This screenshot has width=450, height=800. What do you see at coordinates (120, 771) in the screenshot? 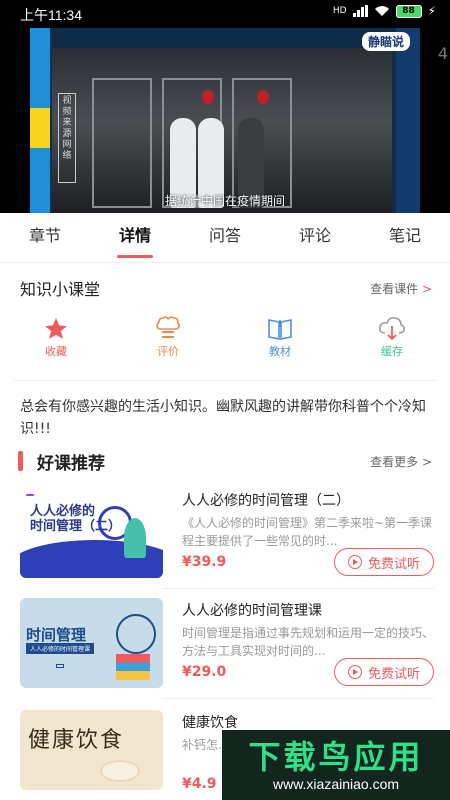
I see `food-image` at bounding box center [120, 771].